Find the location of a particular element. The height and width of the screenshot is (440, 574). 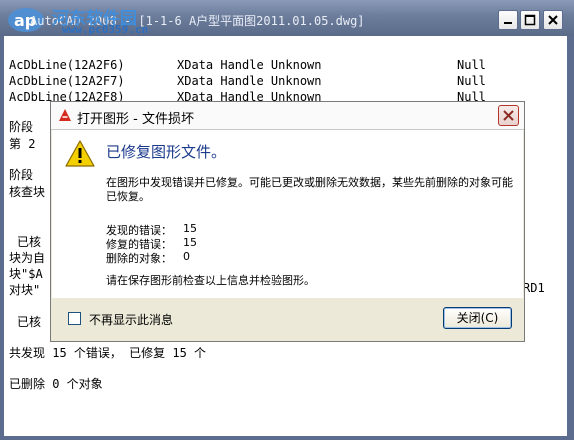

log-text: 块为自 is located at coordinates (27, 258).